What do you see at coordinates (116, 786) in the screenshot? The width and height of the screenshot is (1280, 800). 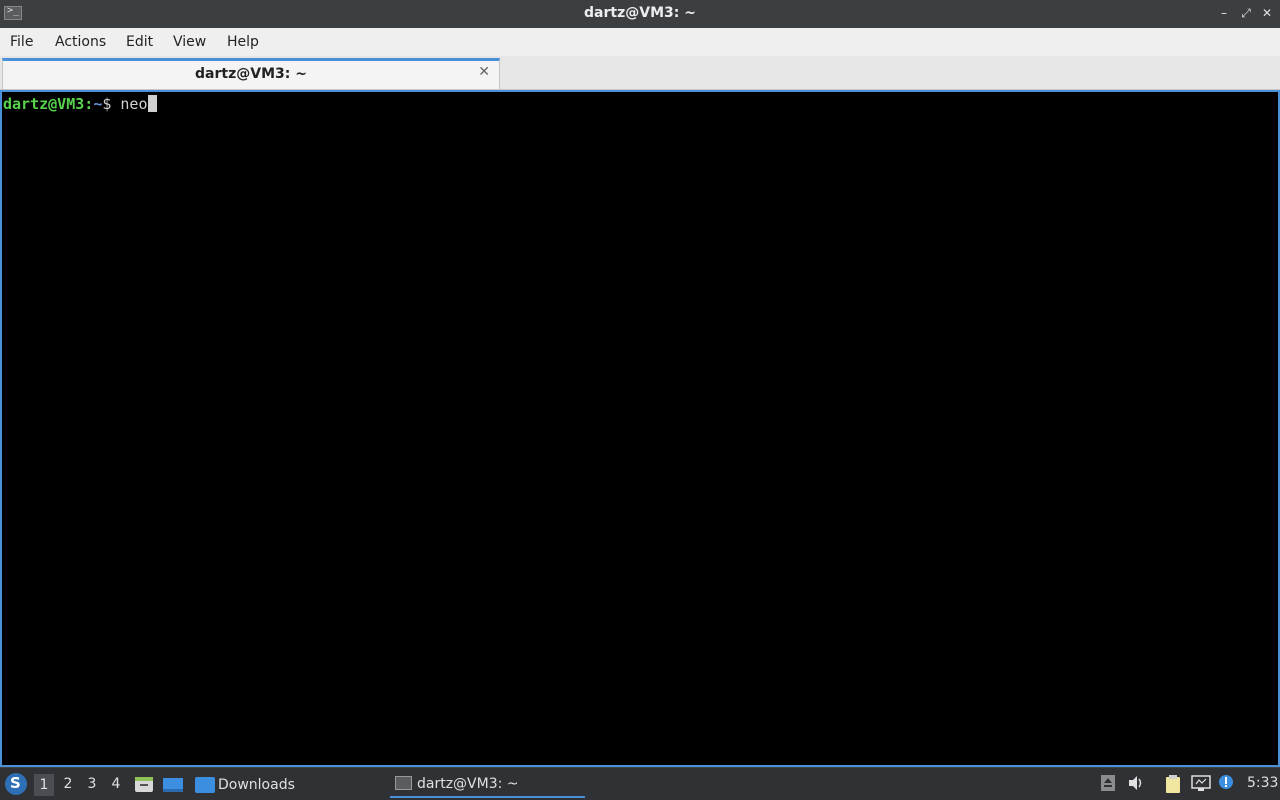 I see `workspace-4: 4` at bounding box center [116, 786].